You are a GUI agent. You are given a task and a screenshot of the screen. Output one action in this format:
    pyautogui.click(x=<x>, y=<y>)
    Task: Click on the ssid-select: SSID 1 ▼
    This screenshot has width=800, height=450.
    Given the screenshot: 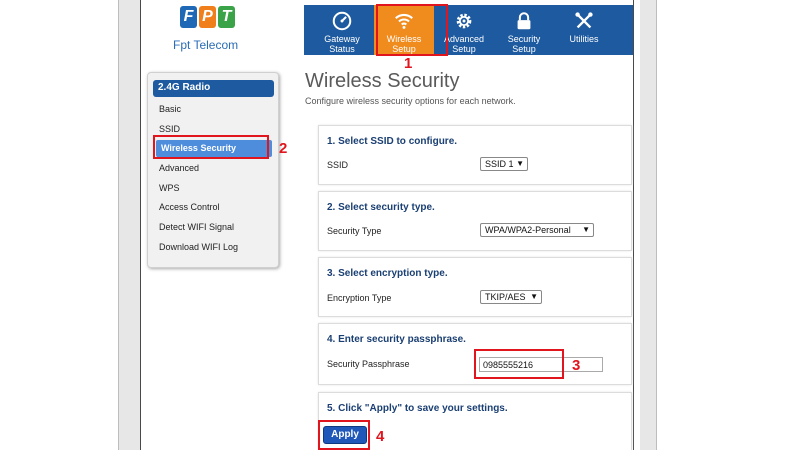 What is the action you would take?
    pyautogui.click(x=504, y=164)
    